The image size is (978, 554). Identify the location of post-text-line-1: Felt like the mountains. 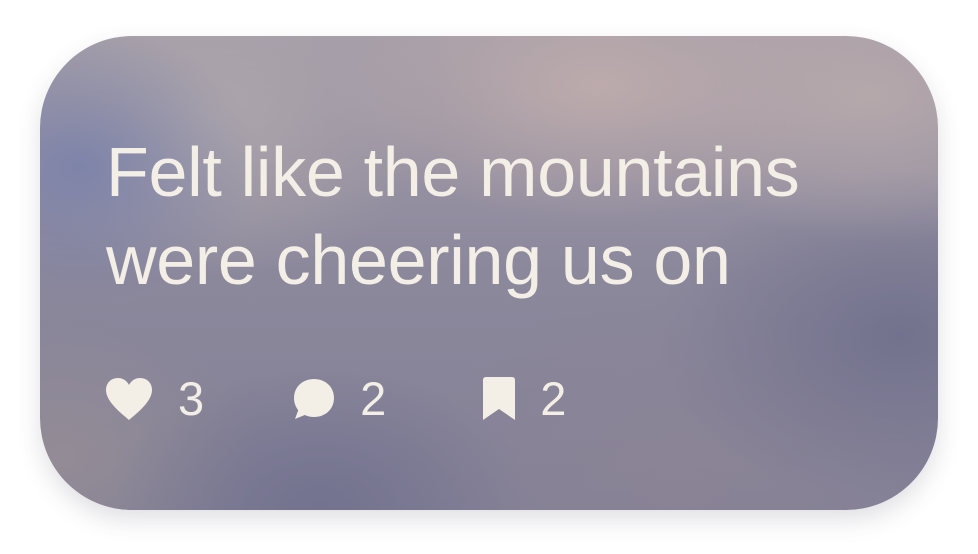
(453, 172).